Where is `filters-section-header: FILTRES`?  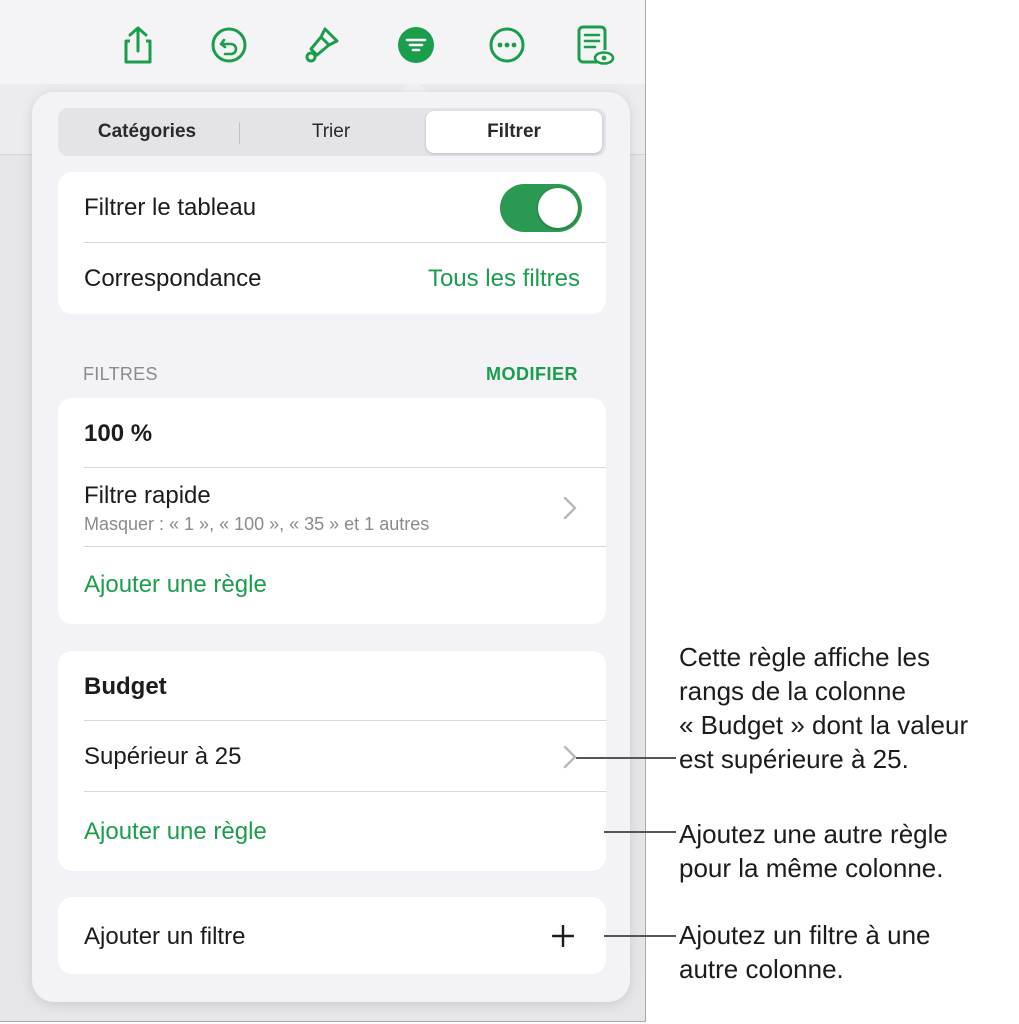
filters-section-header: FILTRES is located at coordinates (120, 374).